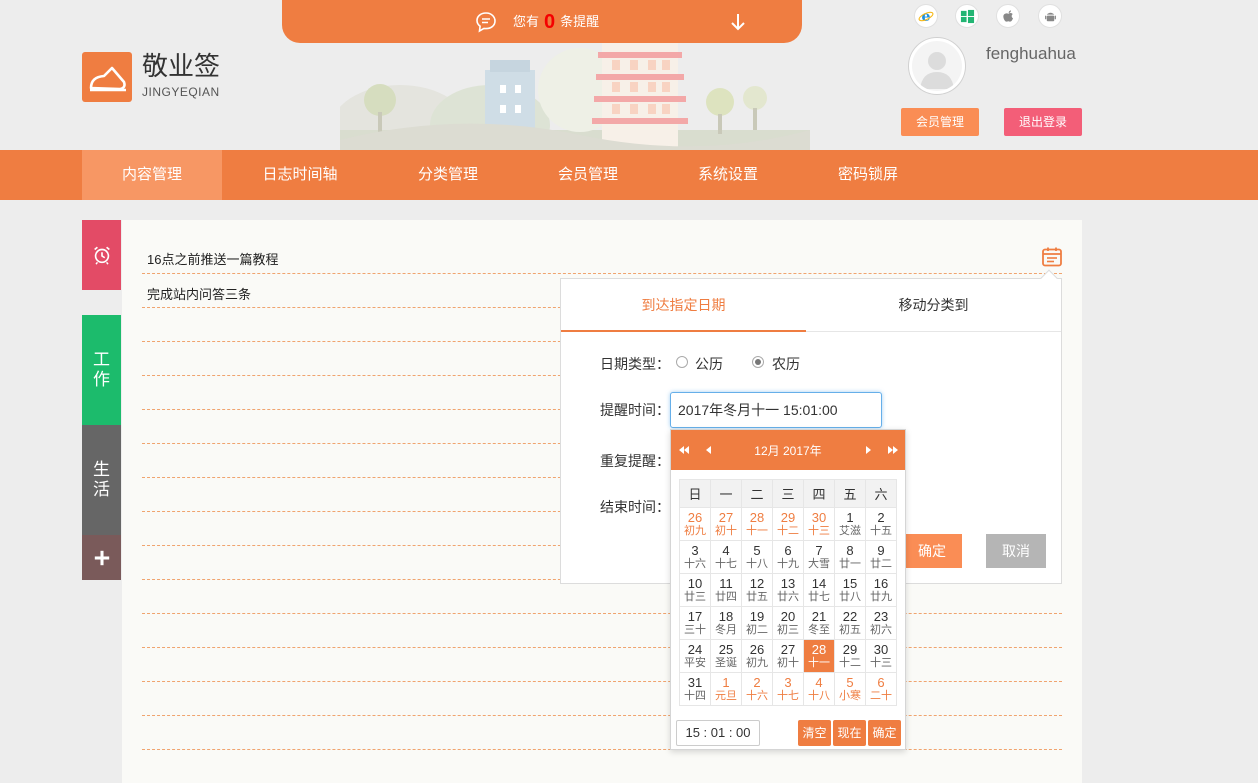  I want to click on main-nav: 内容管理 日志时间轴 分类管理 会员管理 系统设置 密码锁屏, so click(629, 175).